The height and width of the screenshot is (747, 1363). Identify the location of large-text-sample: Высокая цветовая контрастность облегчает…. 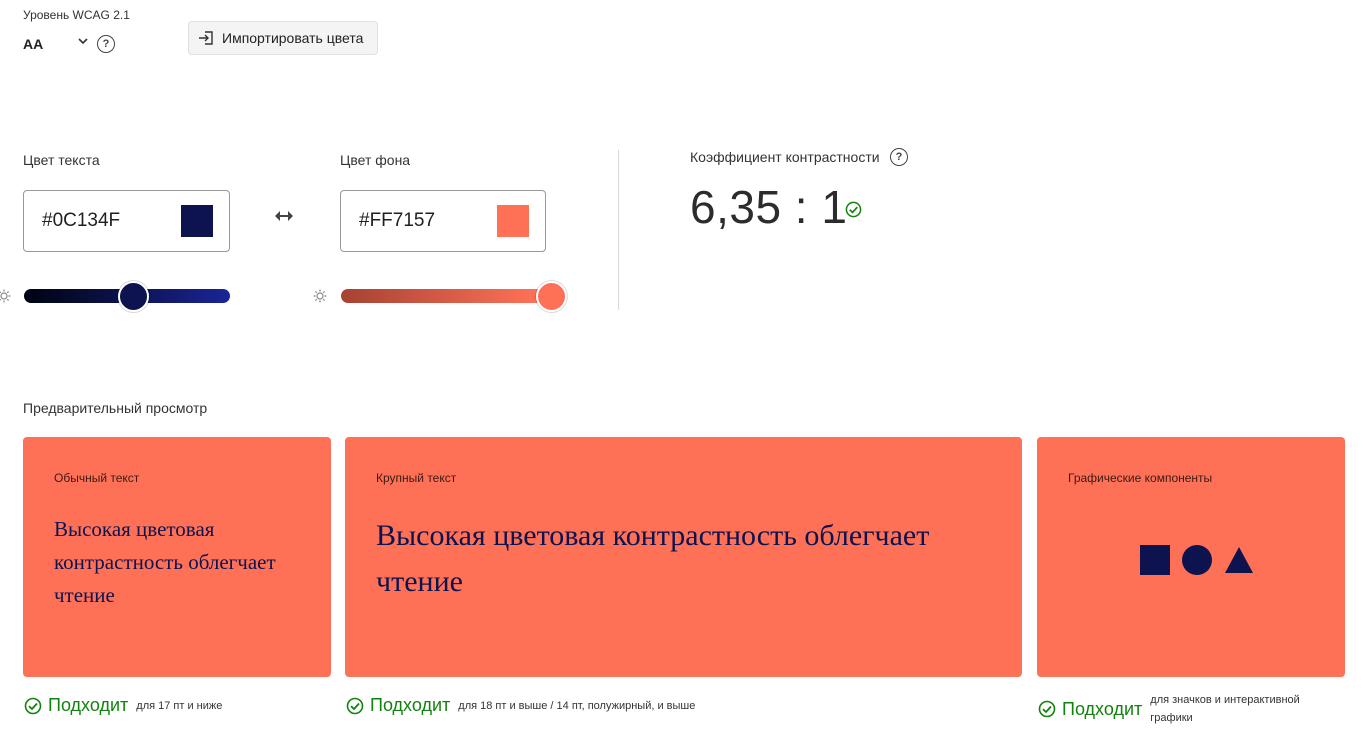
(653, 558).